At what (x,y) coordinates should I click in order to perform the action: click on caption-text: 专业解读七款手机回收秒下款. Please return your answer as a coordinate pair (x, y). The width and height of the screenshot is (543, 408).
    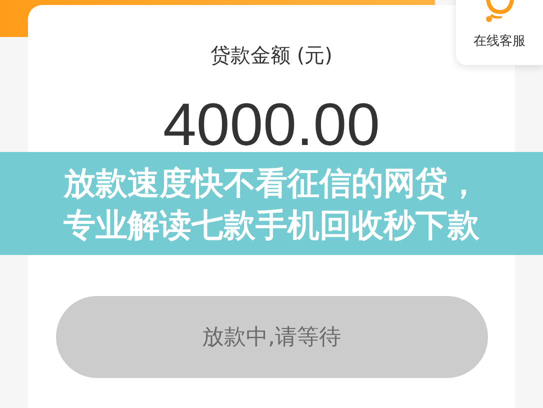
    Looking at the image, I should click on (272, 225).